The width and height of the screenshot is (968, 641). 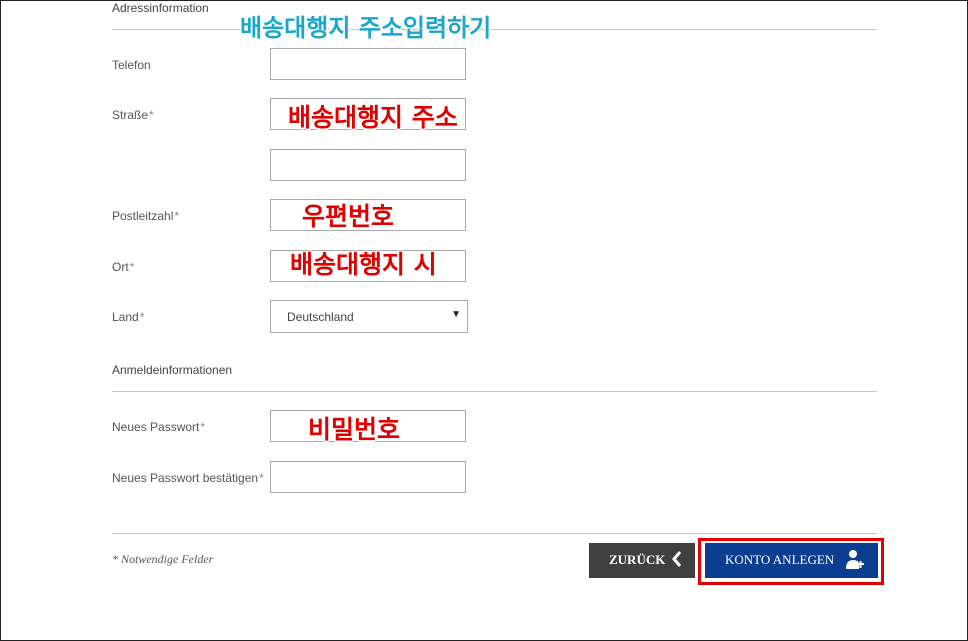 I want to click on annotation-address-heading: 배송대행지 주소입력하기, so click(x=366, y=28).